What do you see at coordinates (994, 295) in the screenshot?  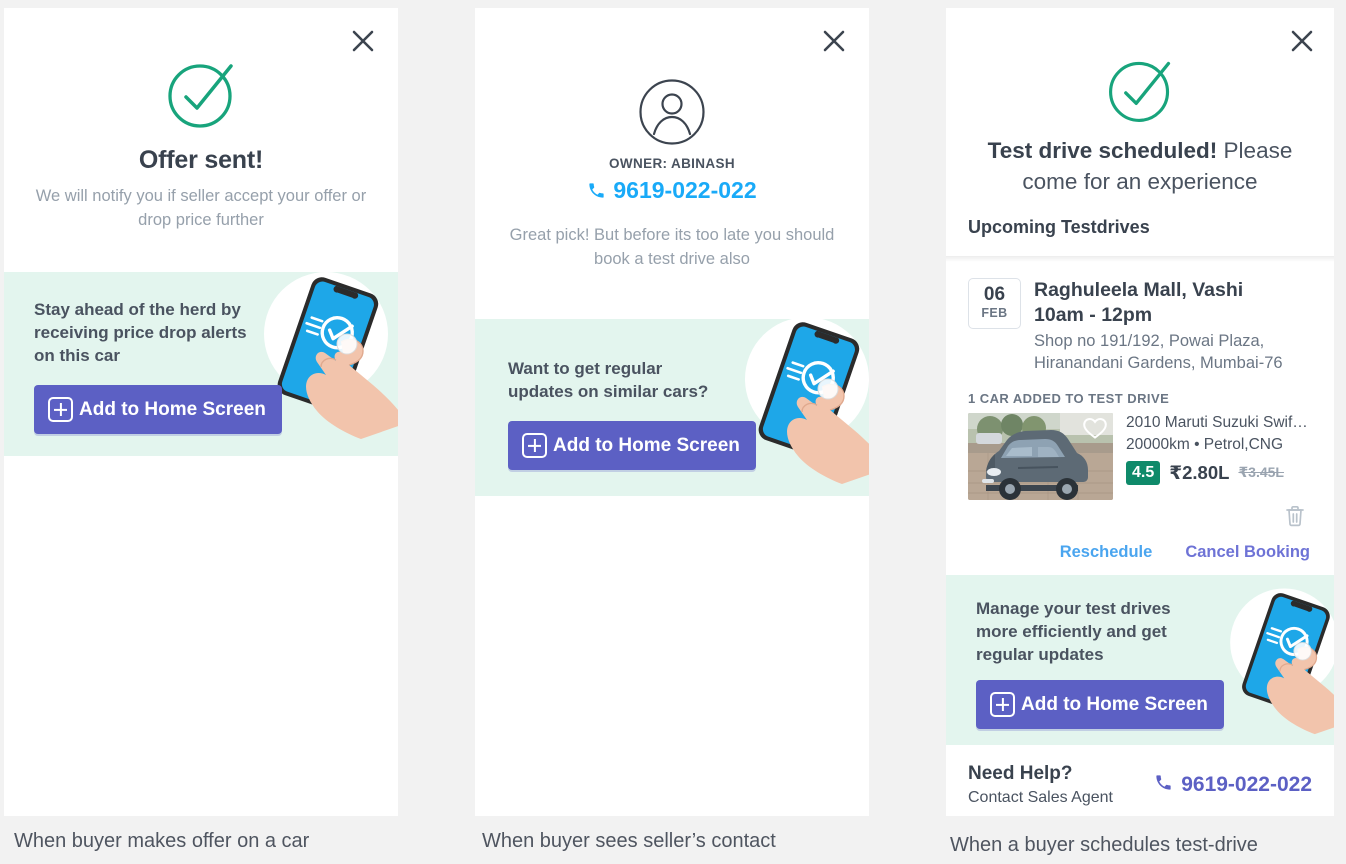 I see `testdrive-date-day: 06` at bounding box center [994, 295].